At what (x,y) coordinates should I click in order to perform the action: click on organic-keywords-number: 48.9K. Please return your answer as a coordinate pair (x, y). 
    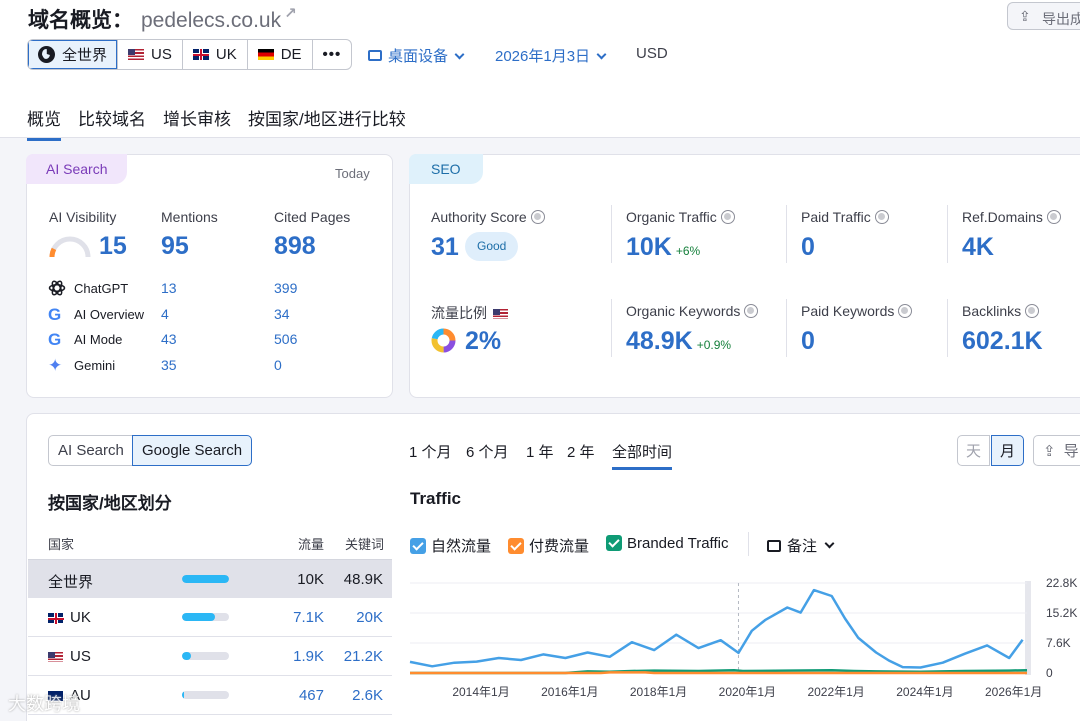
    Looking at the image, I should click on (659, 341).